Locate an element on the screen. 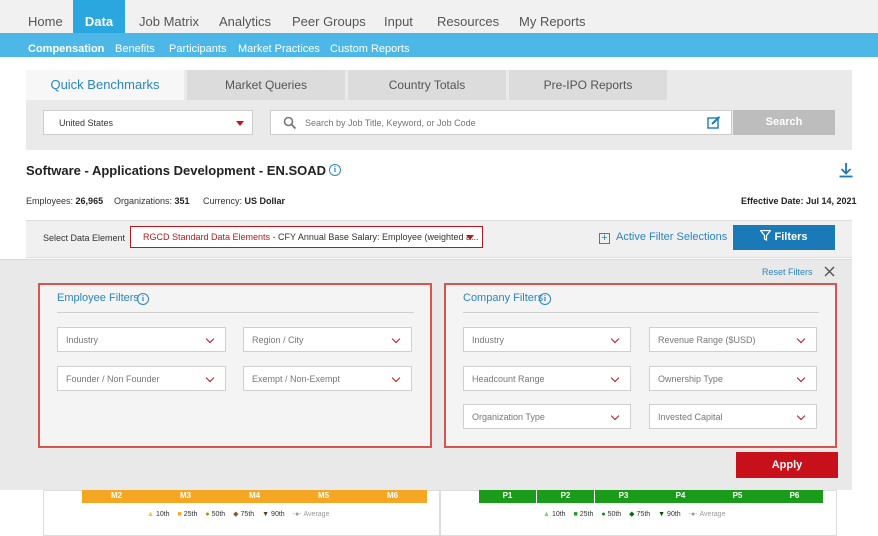  revenue-range-dropdown: Revenue Range ($USD) is located at coordinates (733, 339).